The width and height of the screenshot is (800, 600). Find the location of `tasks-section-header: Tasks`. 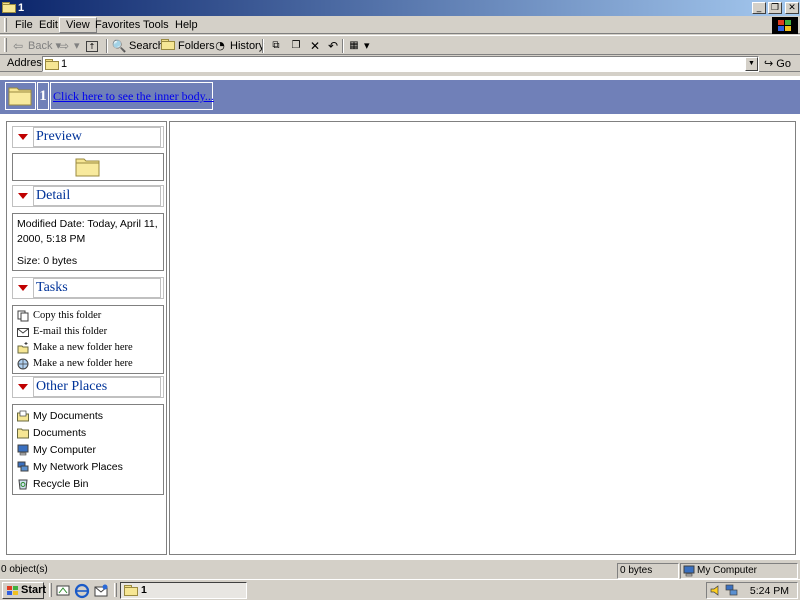

tasks-section-header: Tasks is located at coordinates (88, 288).